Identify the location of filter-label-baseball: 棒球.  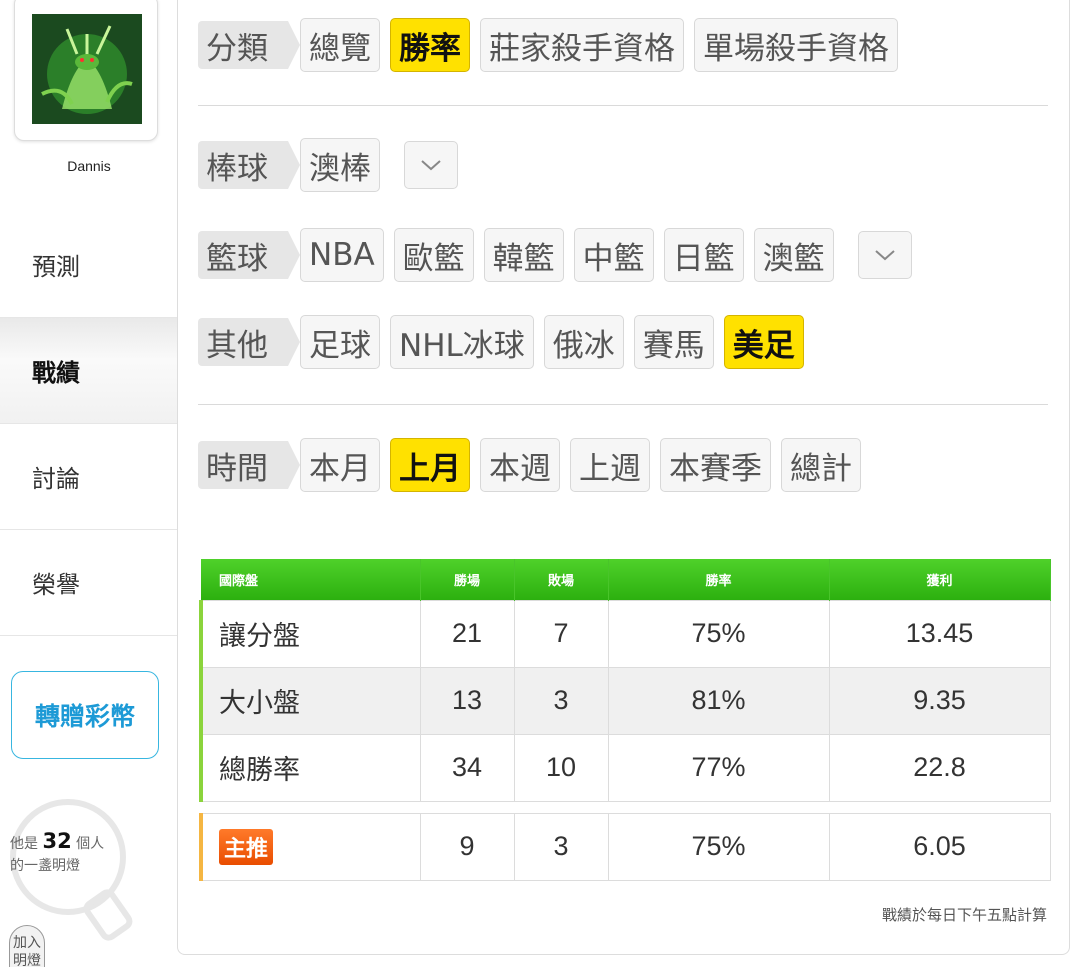
(249, 165).